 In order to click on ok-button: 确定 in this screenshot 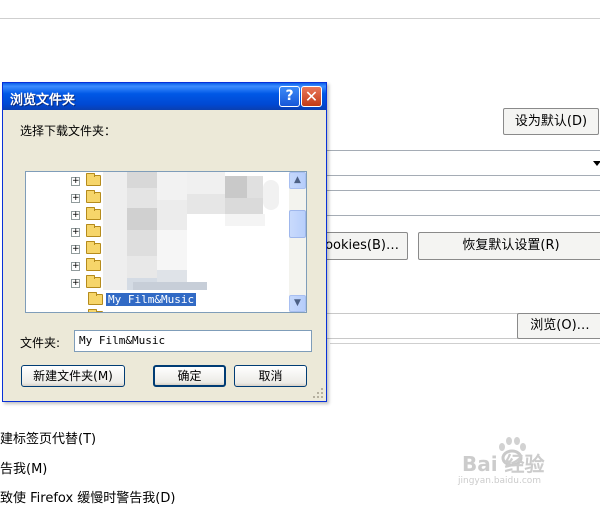, I will do `click(189, 376)`.